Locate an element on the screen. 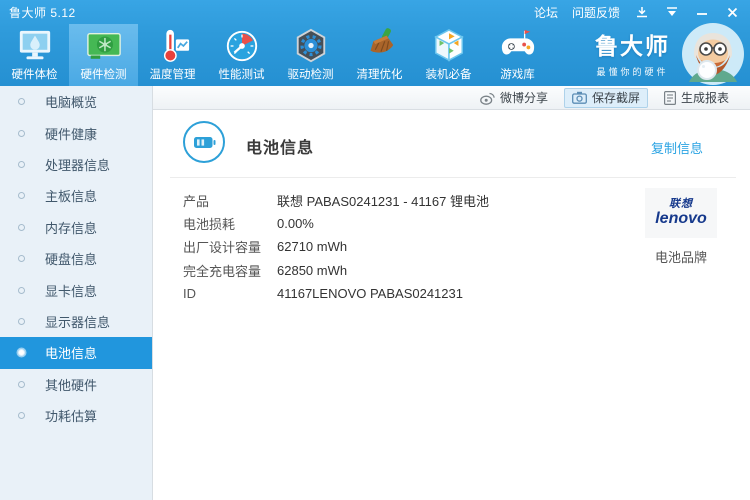 The width and height of the screenshot is (750, 500). tool-label: 硬件体检 is located at coordinates (34, 75).